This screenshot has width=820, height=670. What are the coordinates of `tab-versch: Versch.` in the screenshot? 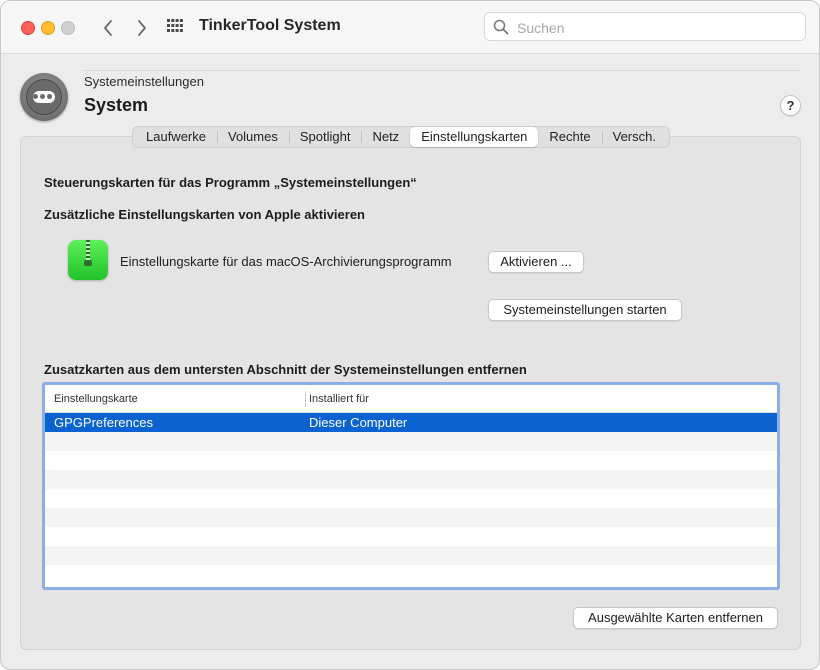 It's located at (634, 137).